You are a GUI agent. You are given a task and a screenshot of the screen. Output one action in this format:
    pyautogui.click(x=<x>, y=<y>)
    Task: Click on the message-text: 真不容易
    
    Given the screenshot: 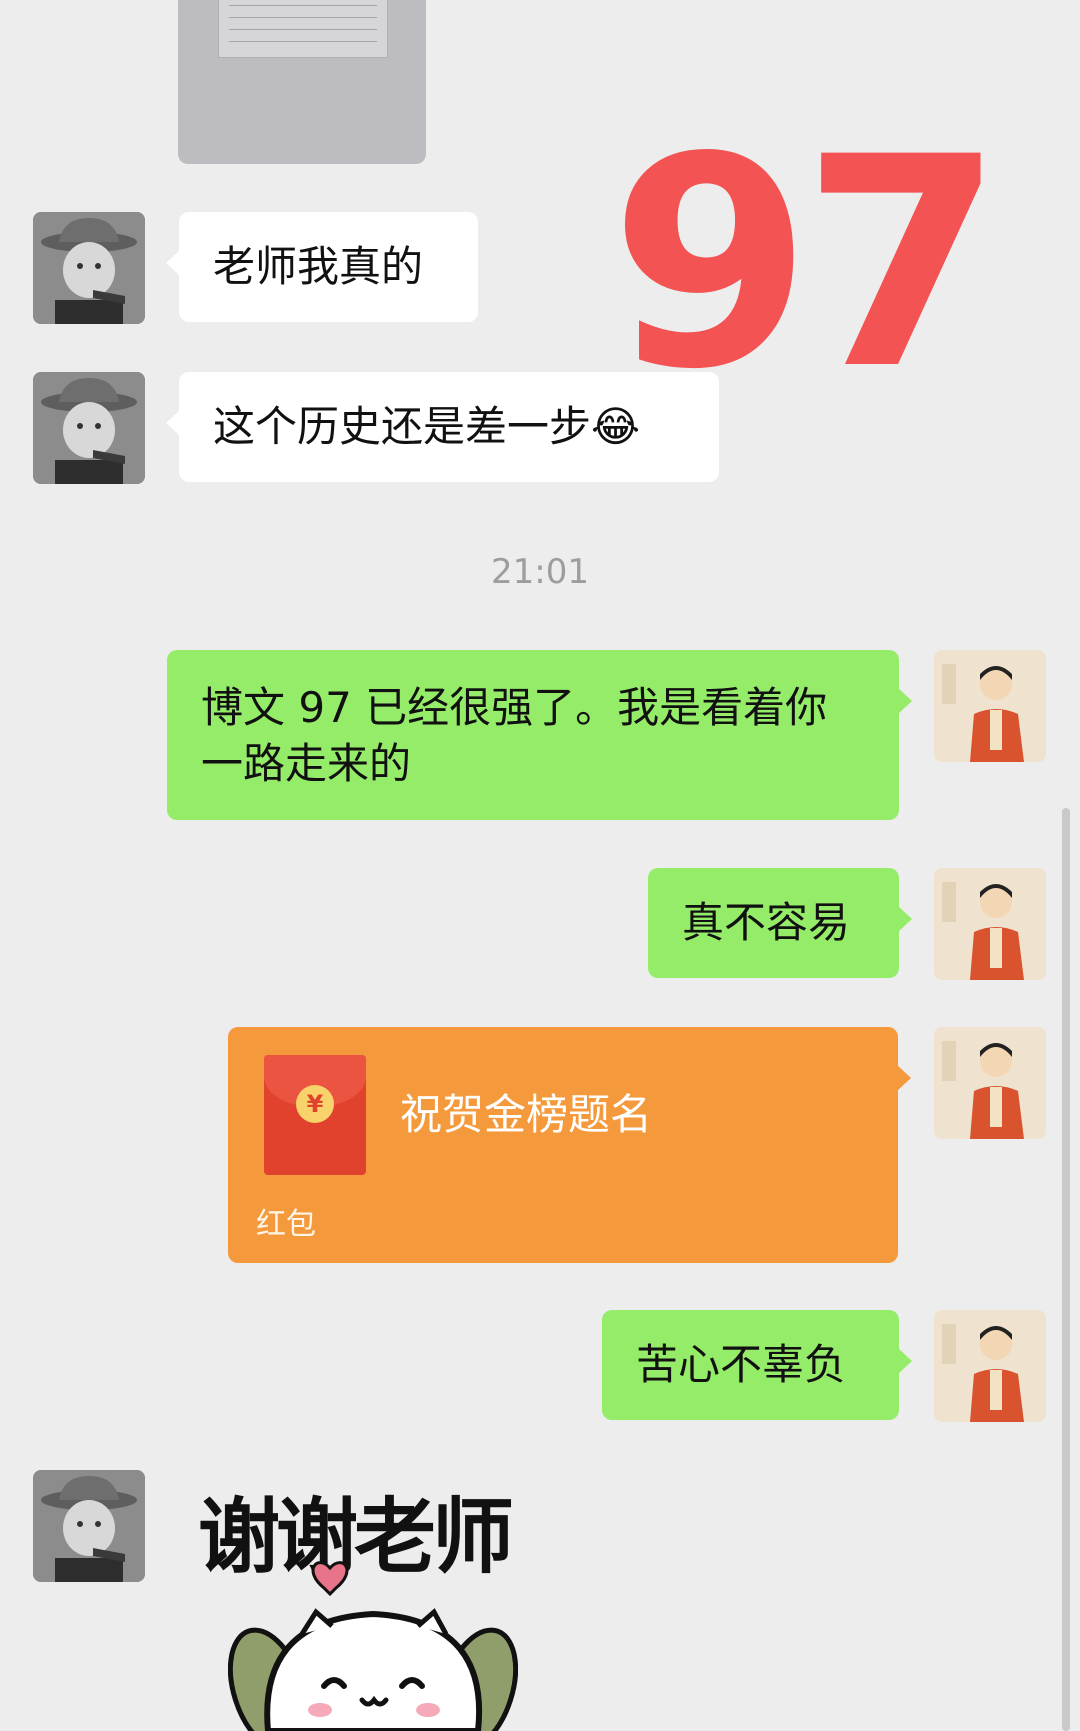 What is the action you would take?
    pyautogui.click(x=766, y=922)
    